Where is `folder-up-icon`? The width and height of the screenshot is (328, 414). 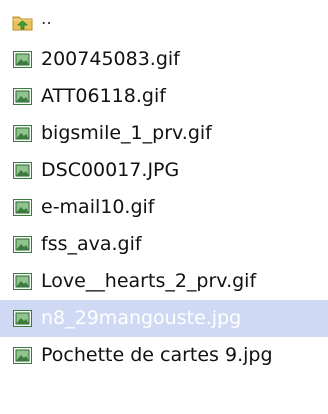
folder-up-icon is located at coordinates (22, 22).